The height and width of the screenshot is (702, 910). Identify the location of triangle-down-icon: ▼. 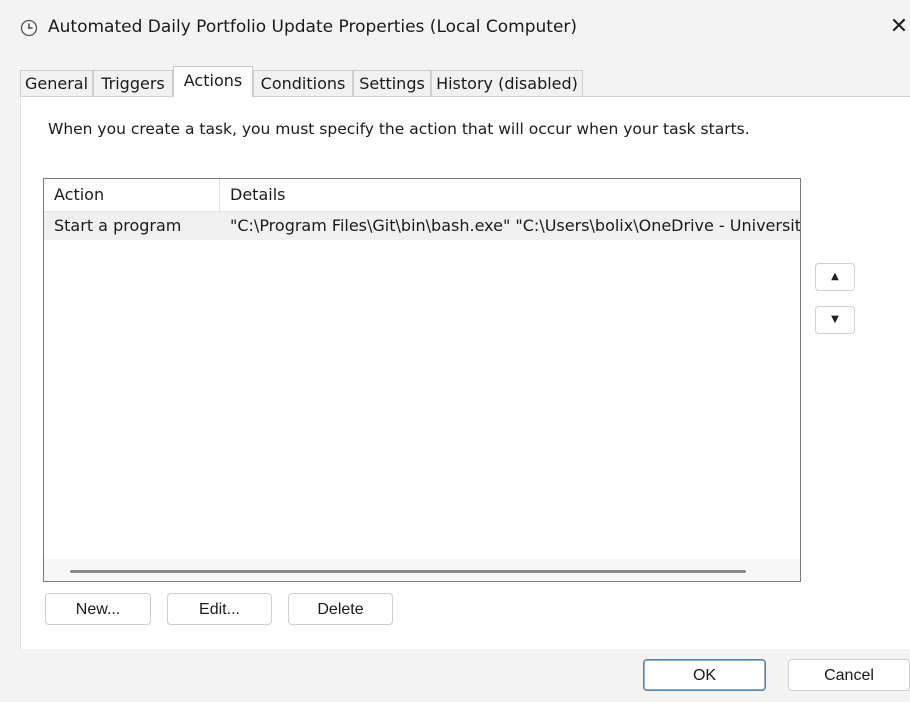
(835, 319).